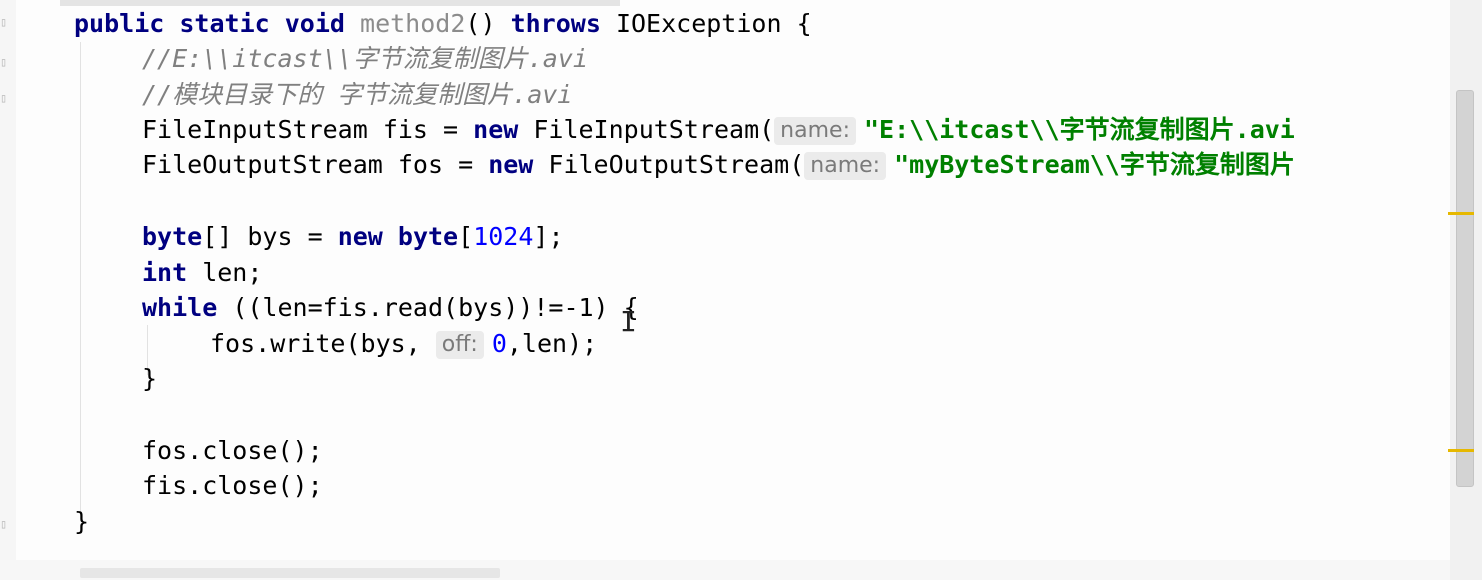 This screenshot has width=1482, height=580. I want to click on bracket-open: [, so click(466, 236).